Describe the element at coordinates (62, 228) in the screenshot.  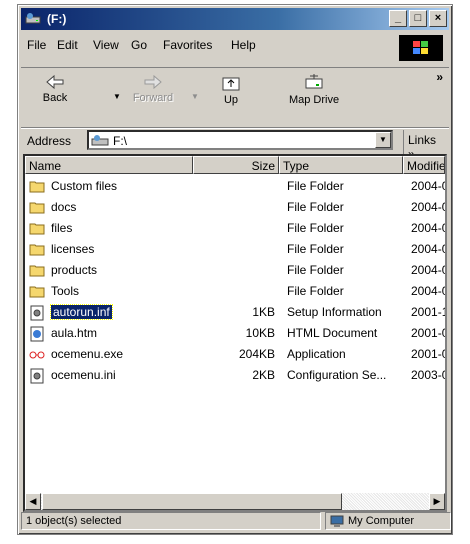
I see `file-name: files` at that location.